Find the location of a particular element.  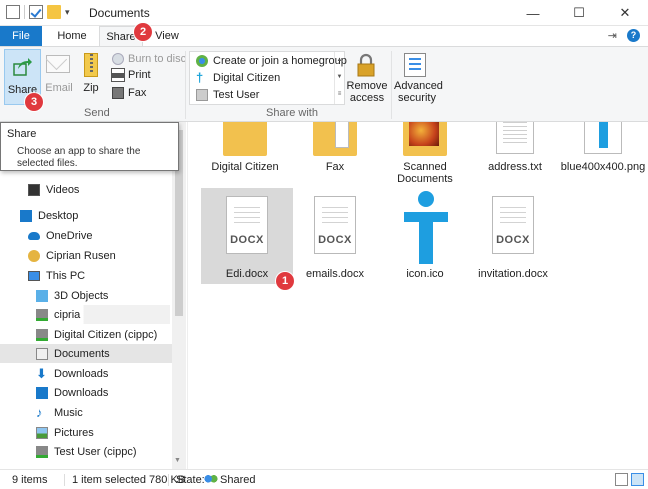

nav-item-this-pc: This PC is located at coordinates (56, 275).